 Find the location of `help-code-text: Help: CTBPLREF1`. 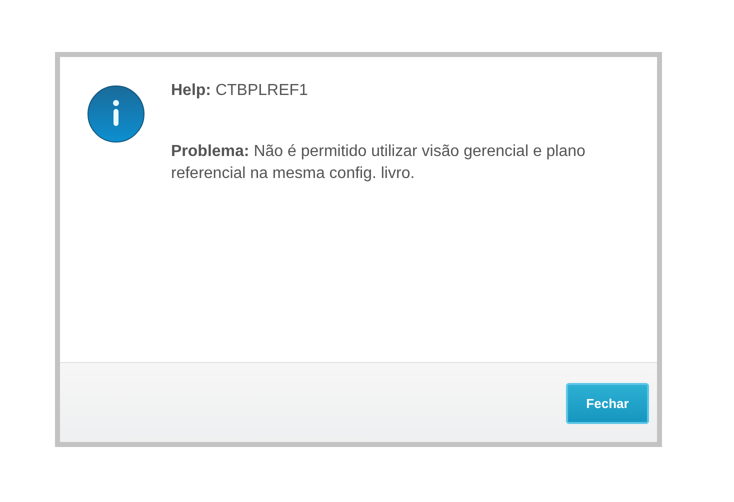

help-code-text: Help: CTBPLREF1 is located at coordinates (240, 91).